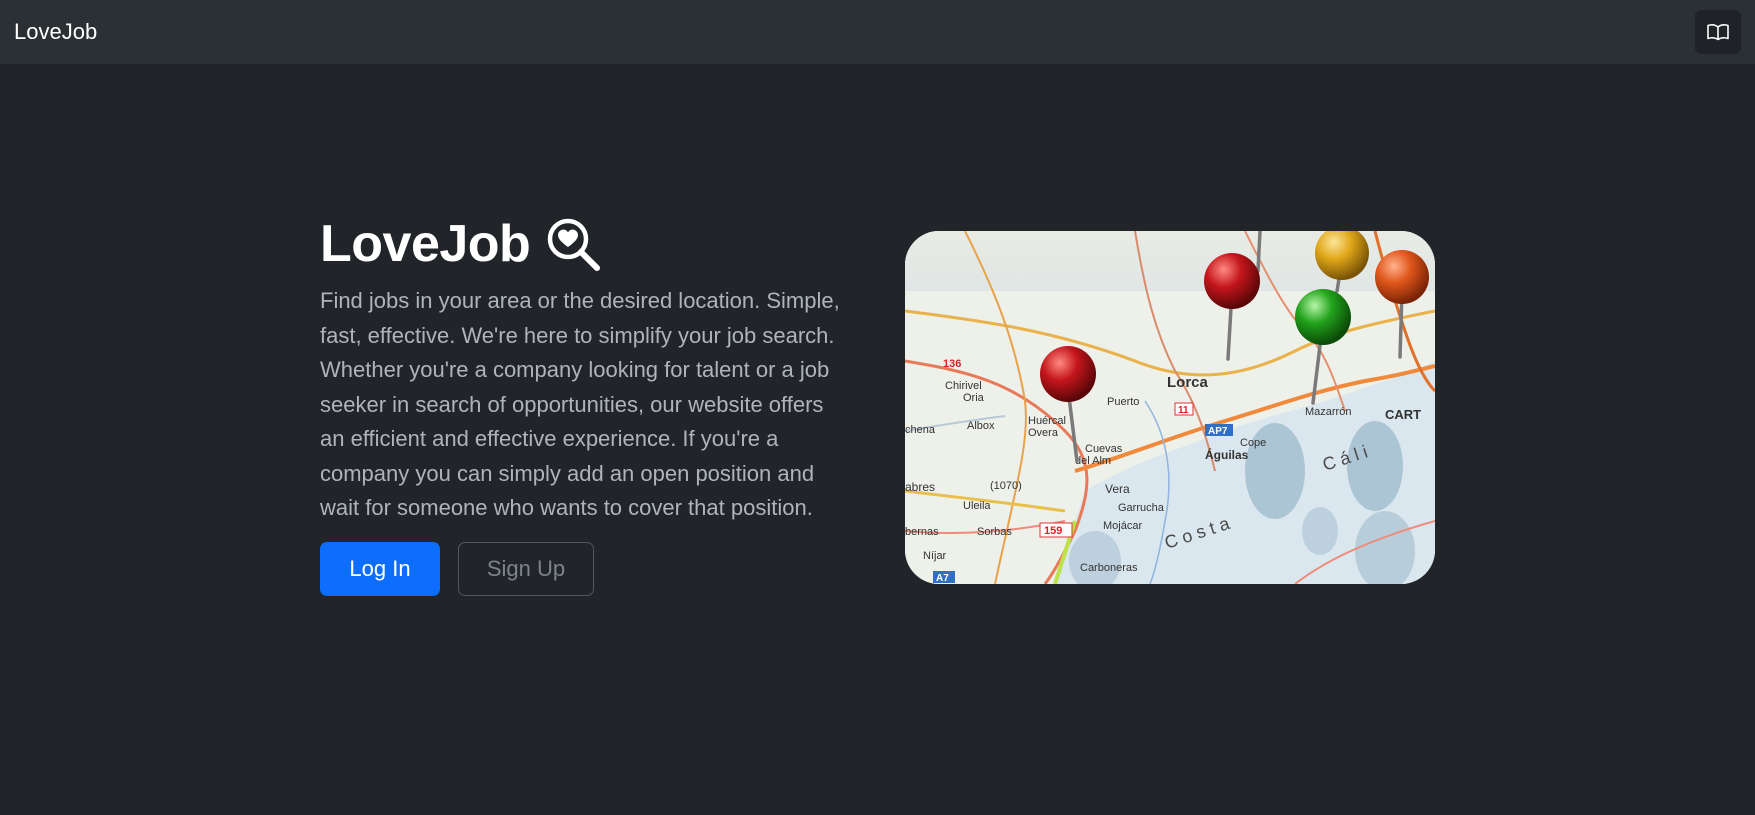 The height and width of the screenshot is (815, 1755). I want to click on theme-toggle-button, so click(1718, 32).